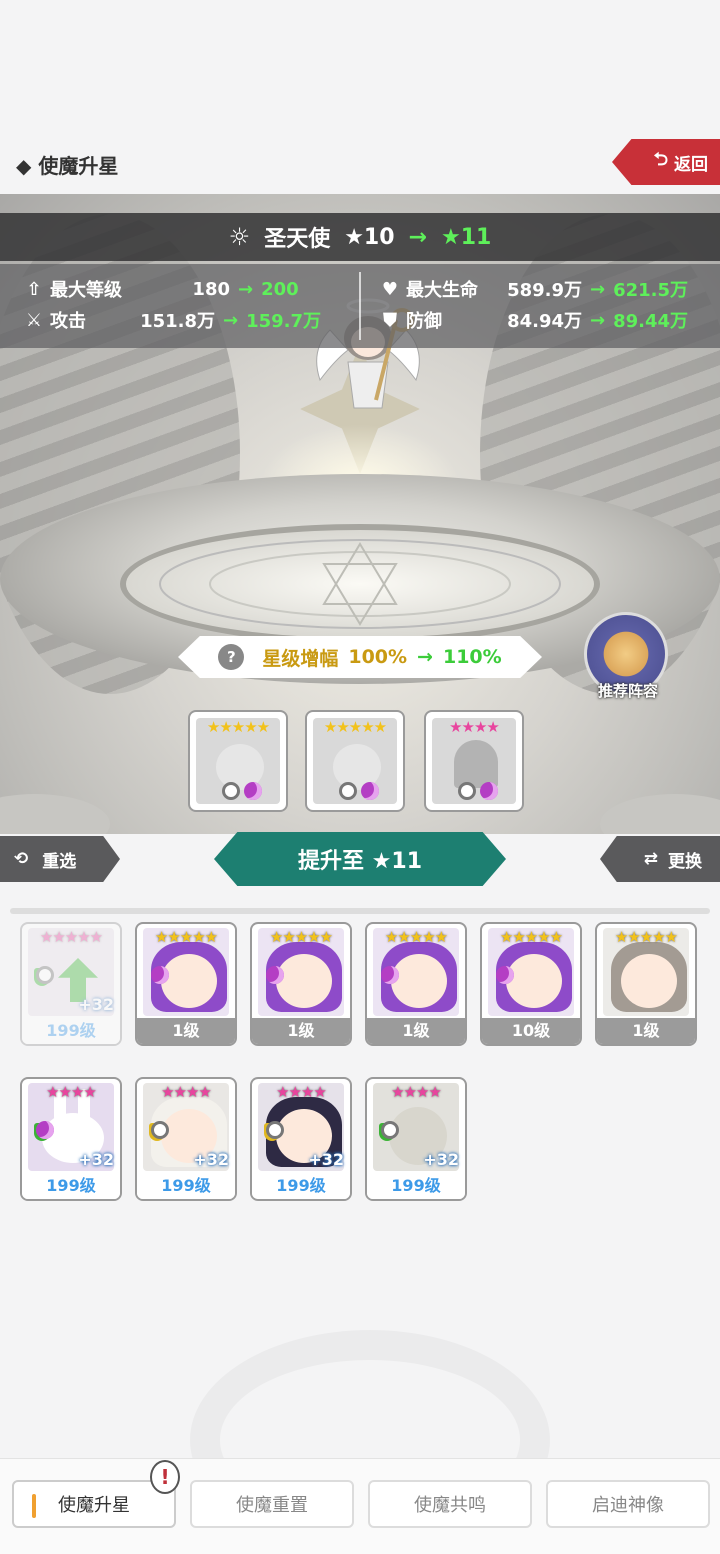 The width and height of the screenshot is (720, 1554). I want to click on tab-label: 使魔重置, so click(272, 1505).